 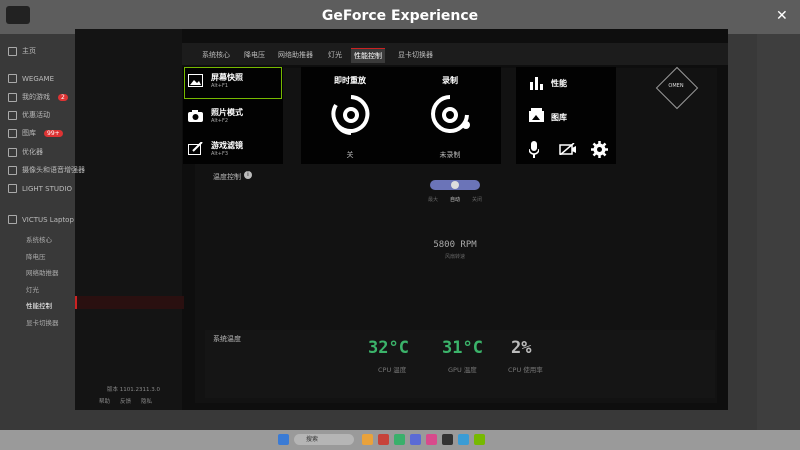 I want to click on light-studio-icon, so click(x=12, y=188).